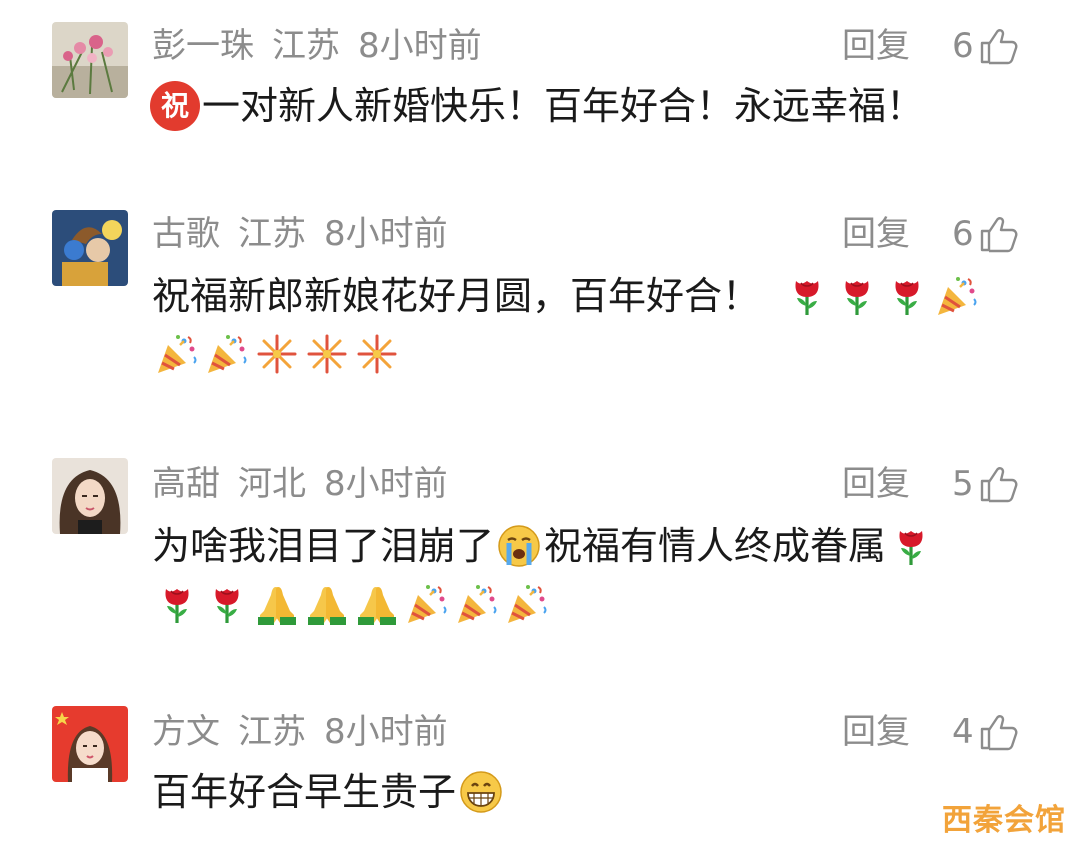 Image resolution: width=1080 pixels, height=849 pixels. I want to click on comment-text-line: 百年好合早生贵子, so click(304, 792).